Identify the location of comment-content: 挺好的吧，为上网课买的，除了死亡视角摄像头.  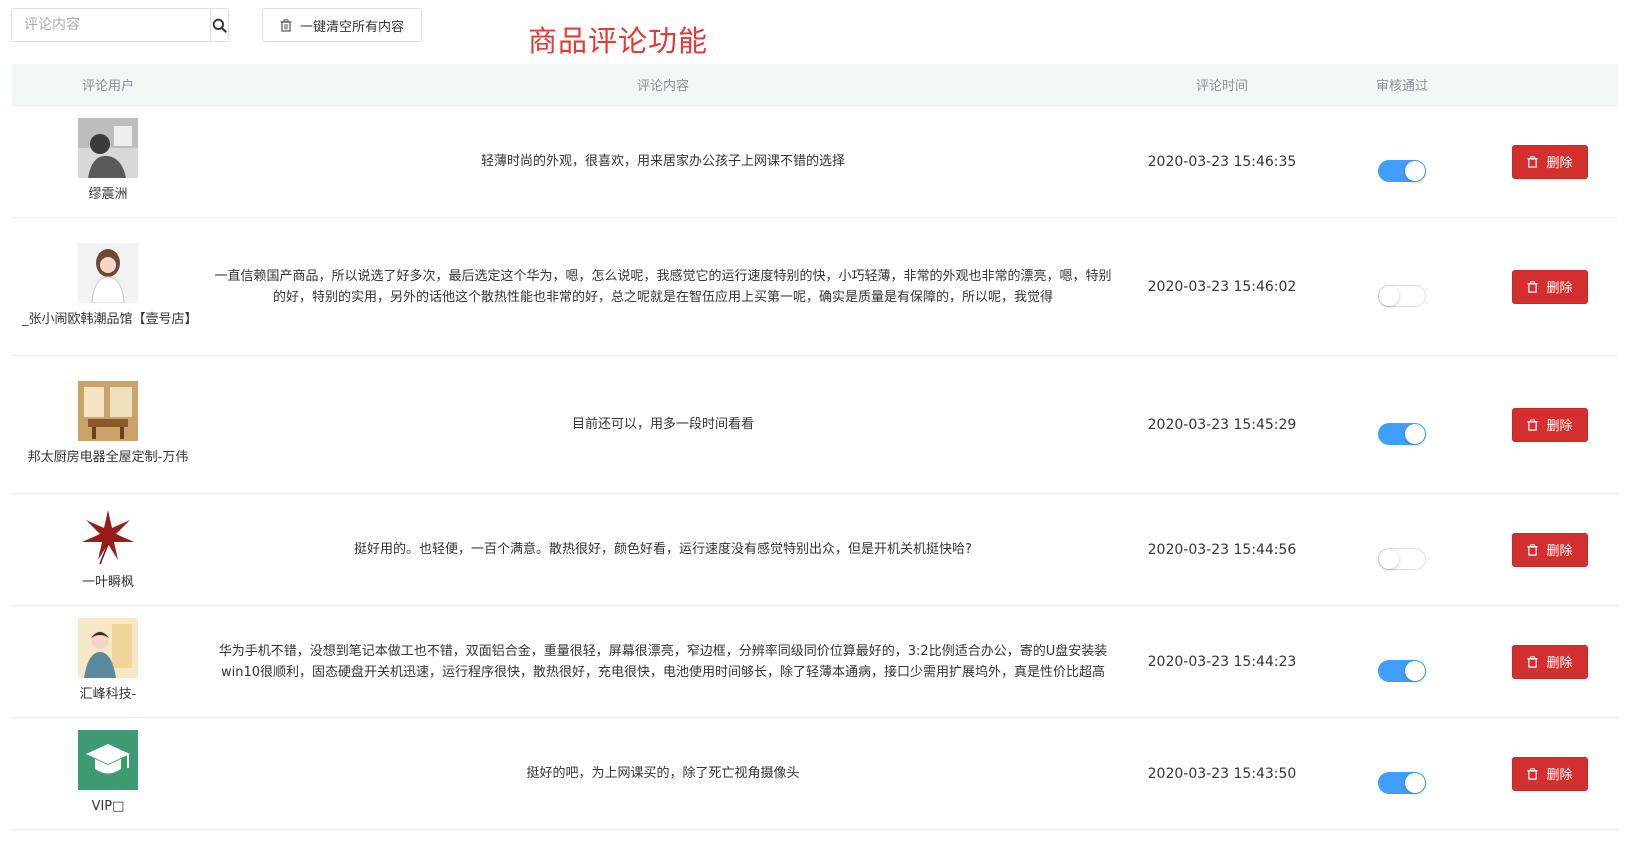
(663, 773).